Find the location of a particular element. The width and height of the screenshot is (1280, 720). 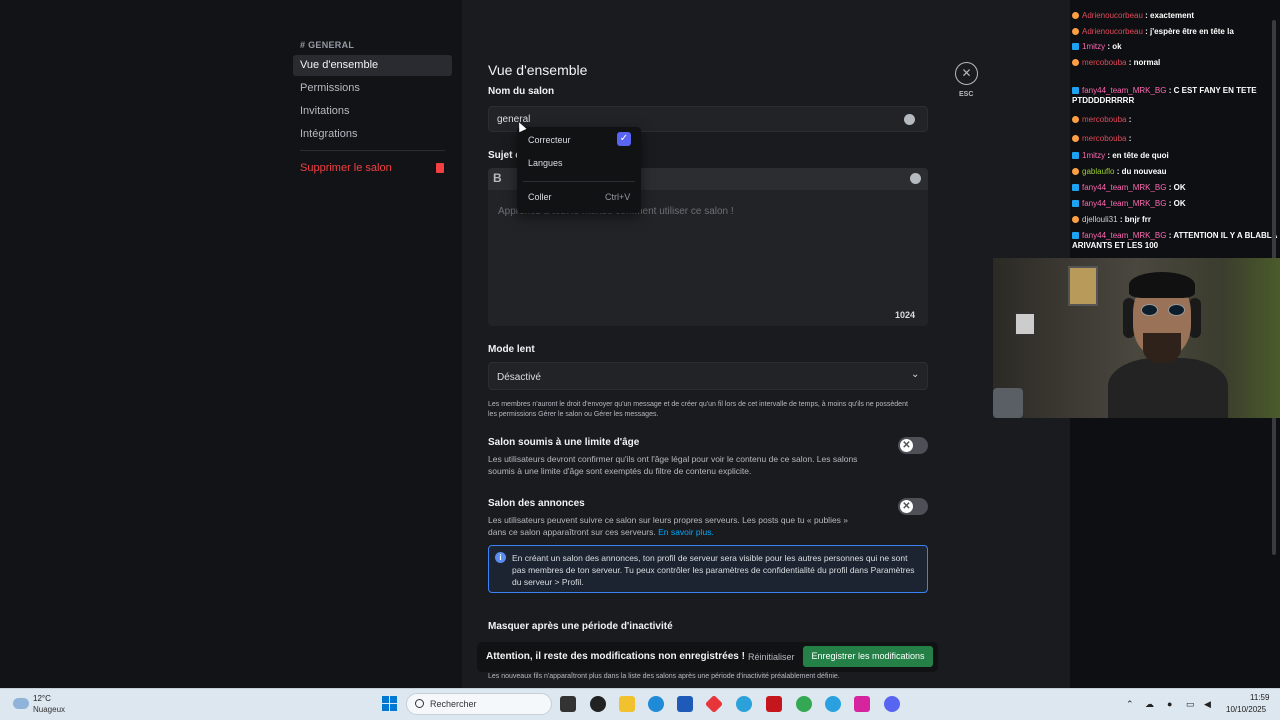

chat-text: : normal is located at coordinates (1143, 62).